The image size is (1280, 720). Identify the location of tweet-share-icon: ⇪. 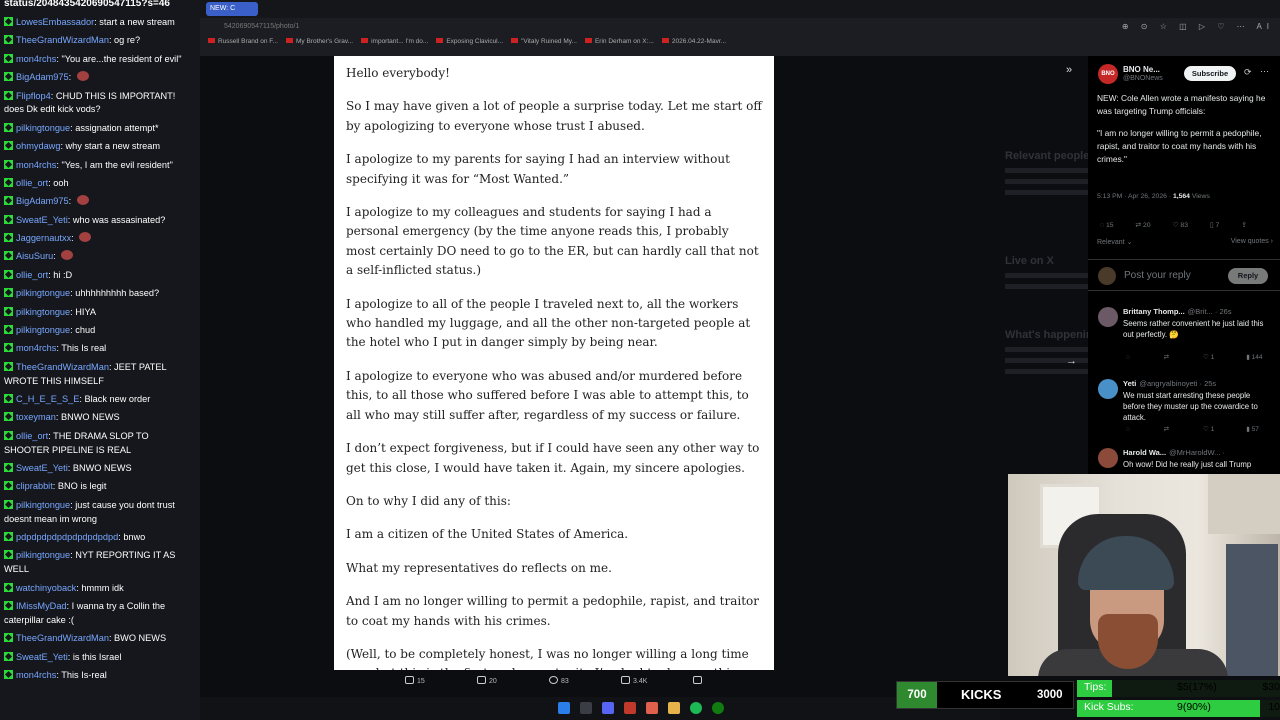
(1244, 225).